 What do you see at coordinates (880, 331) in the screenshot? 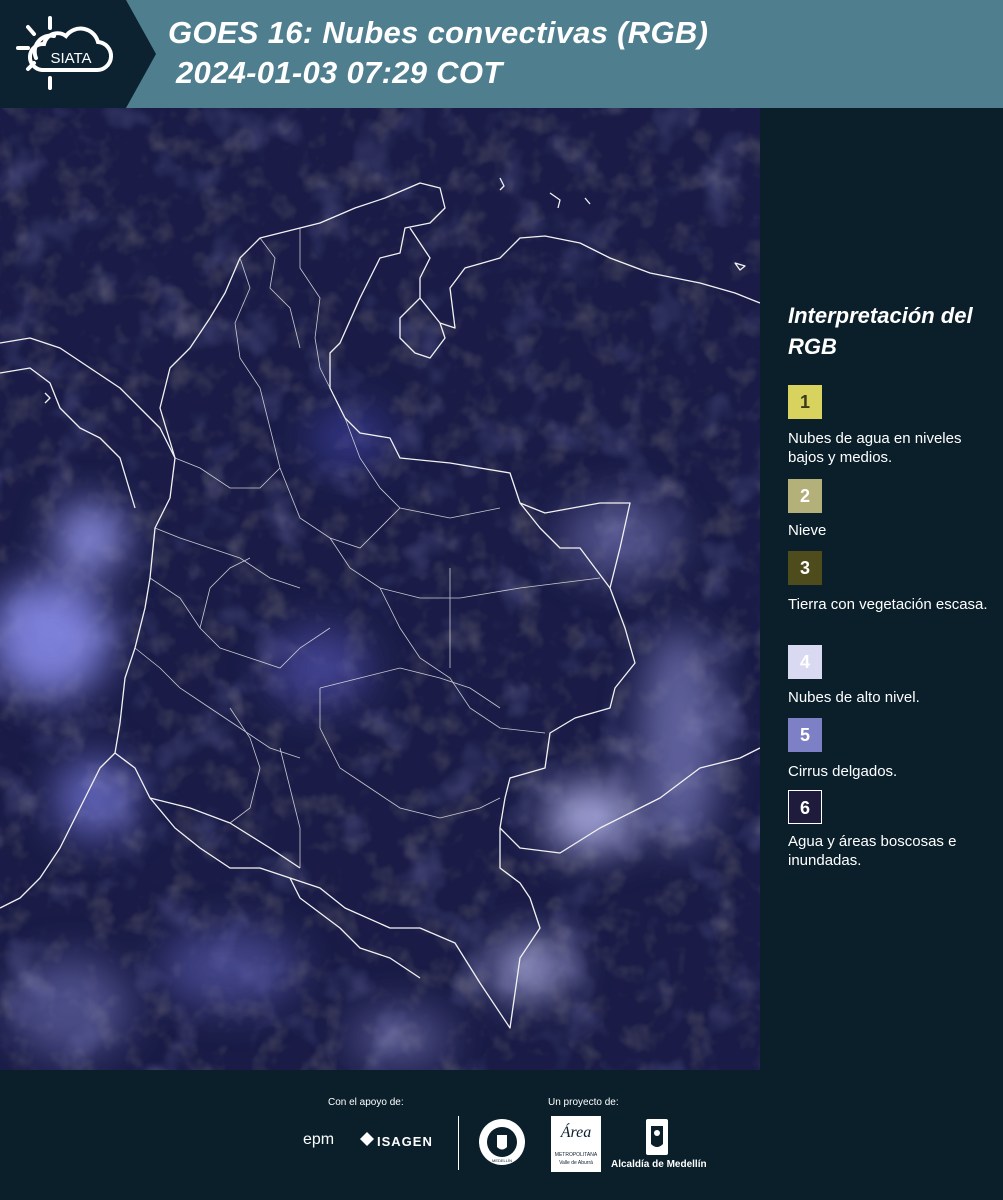
I see `legend-title: Interpretación del RGB` at bounding box center [880, 331].